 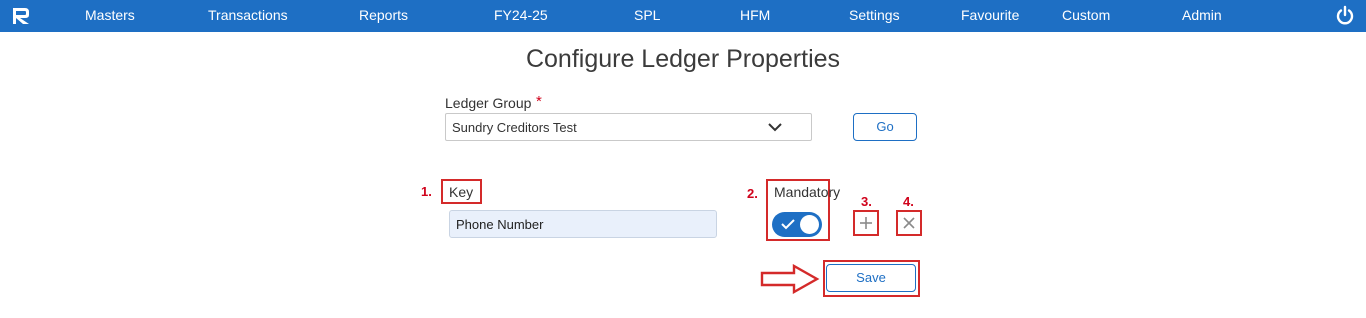 I want to click on nav-hfm: HFM, so click(x=755, y=16).